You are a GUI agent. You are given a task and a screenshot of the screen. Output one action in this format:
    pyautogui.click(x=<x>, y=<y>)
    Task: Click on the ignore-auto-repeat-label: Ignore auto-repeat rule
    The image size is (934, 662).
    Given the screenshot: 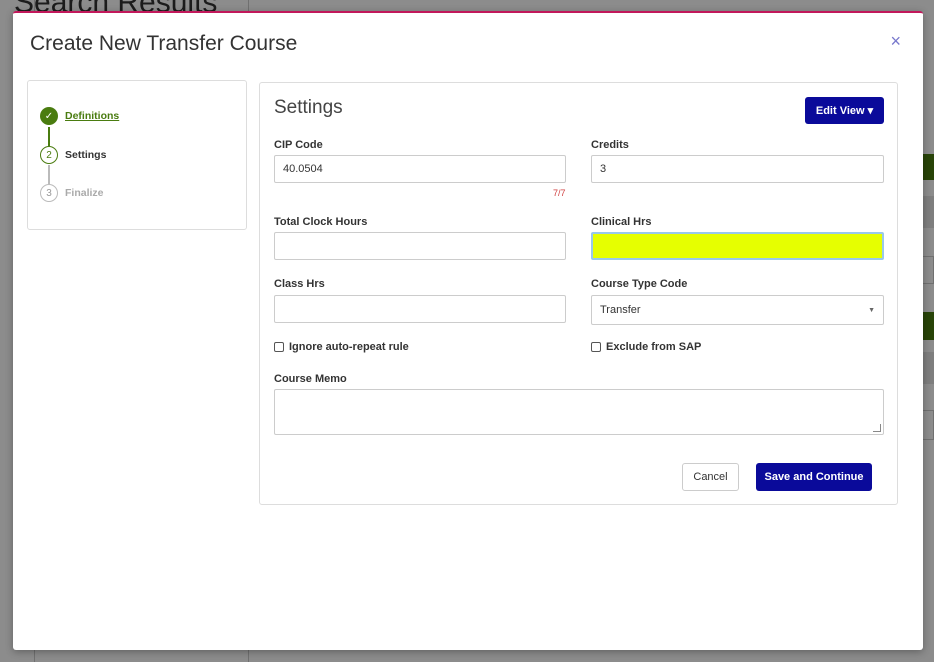 What is the action you would take?
    pyautogui.click(x=349, y=347)
    